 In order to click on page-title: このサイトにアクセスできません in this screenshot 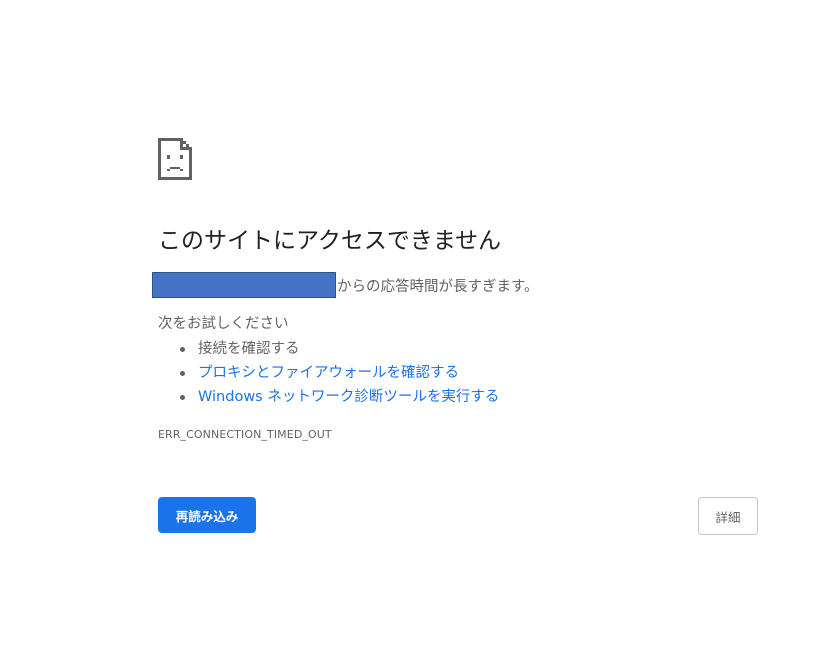, I will do `click(330, 241)`.